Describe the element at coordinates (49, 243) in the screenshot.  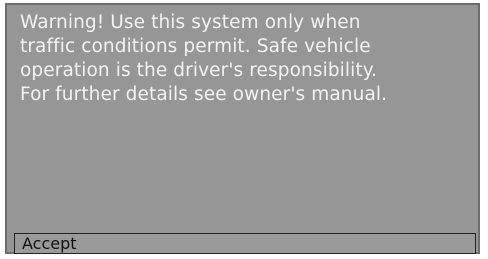
I see `accept-button-label: Accept` at that location.